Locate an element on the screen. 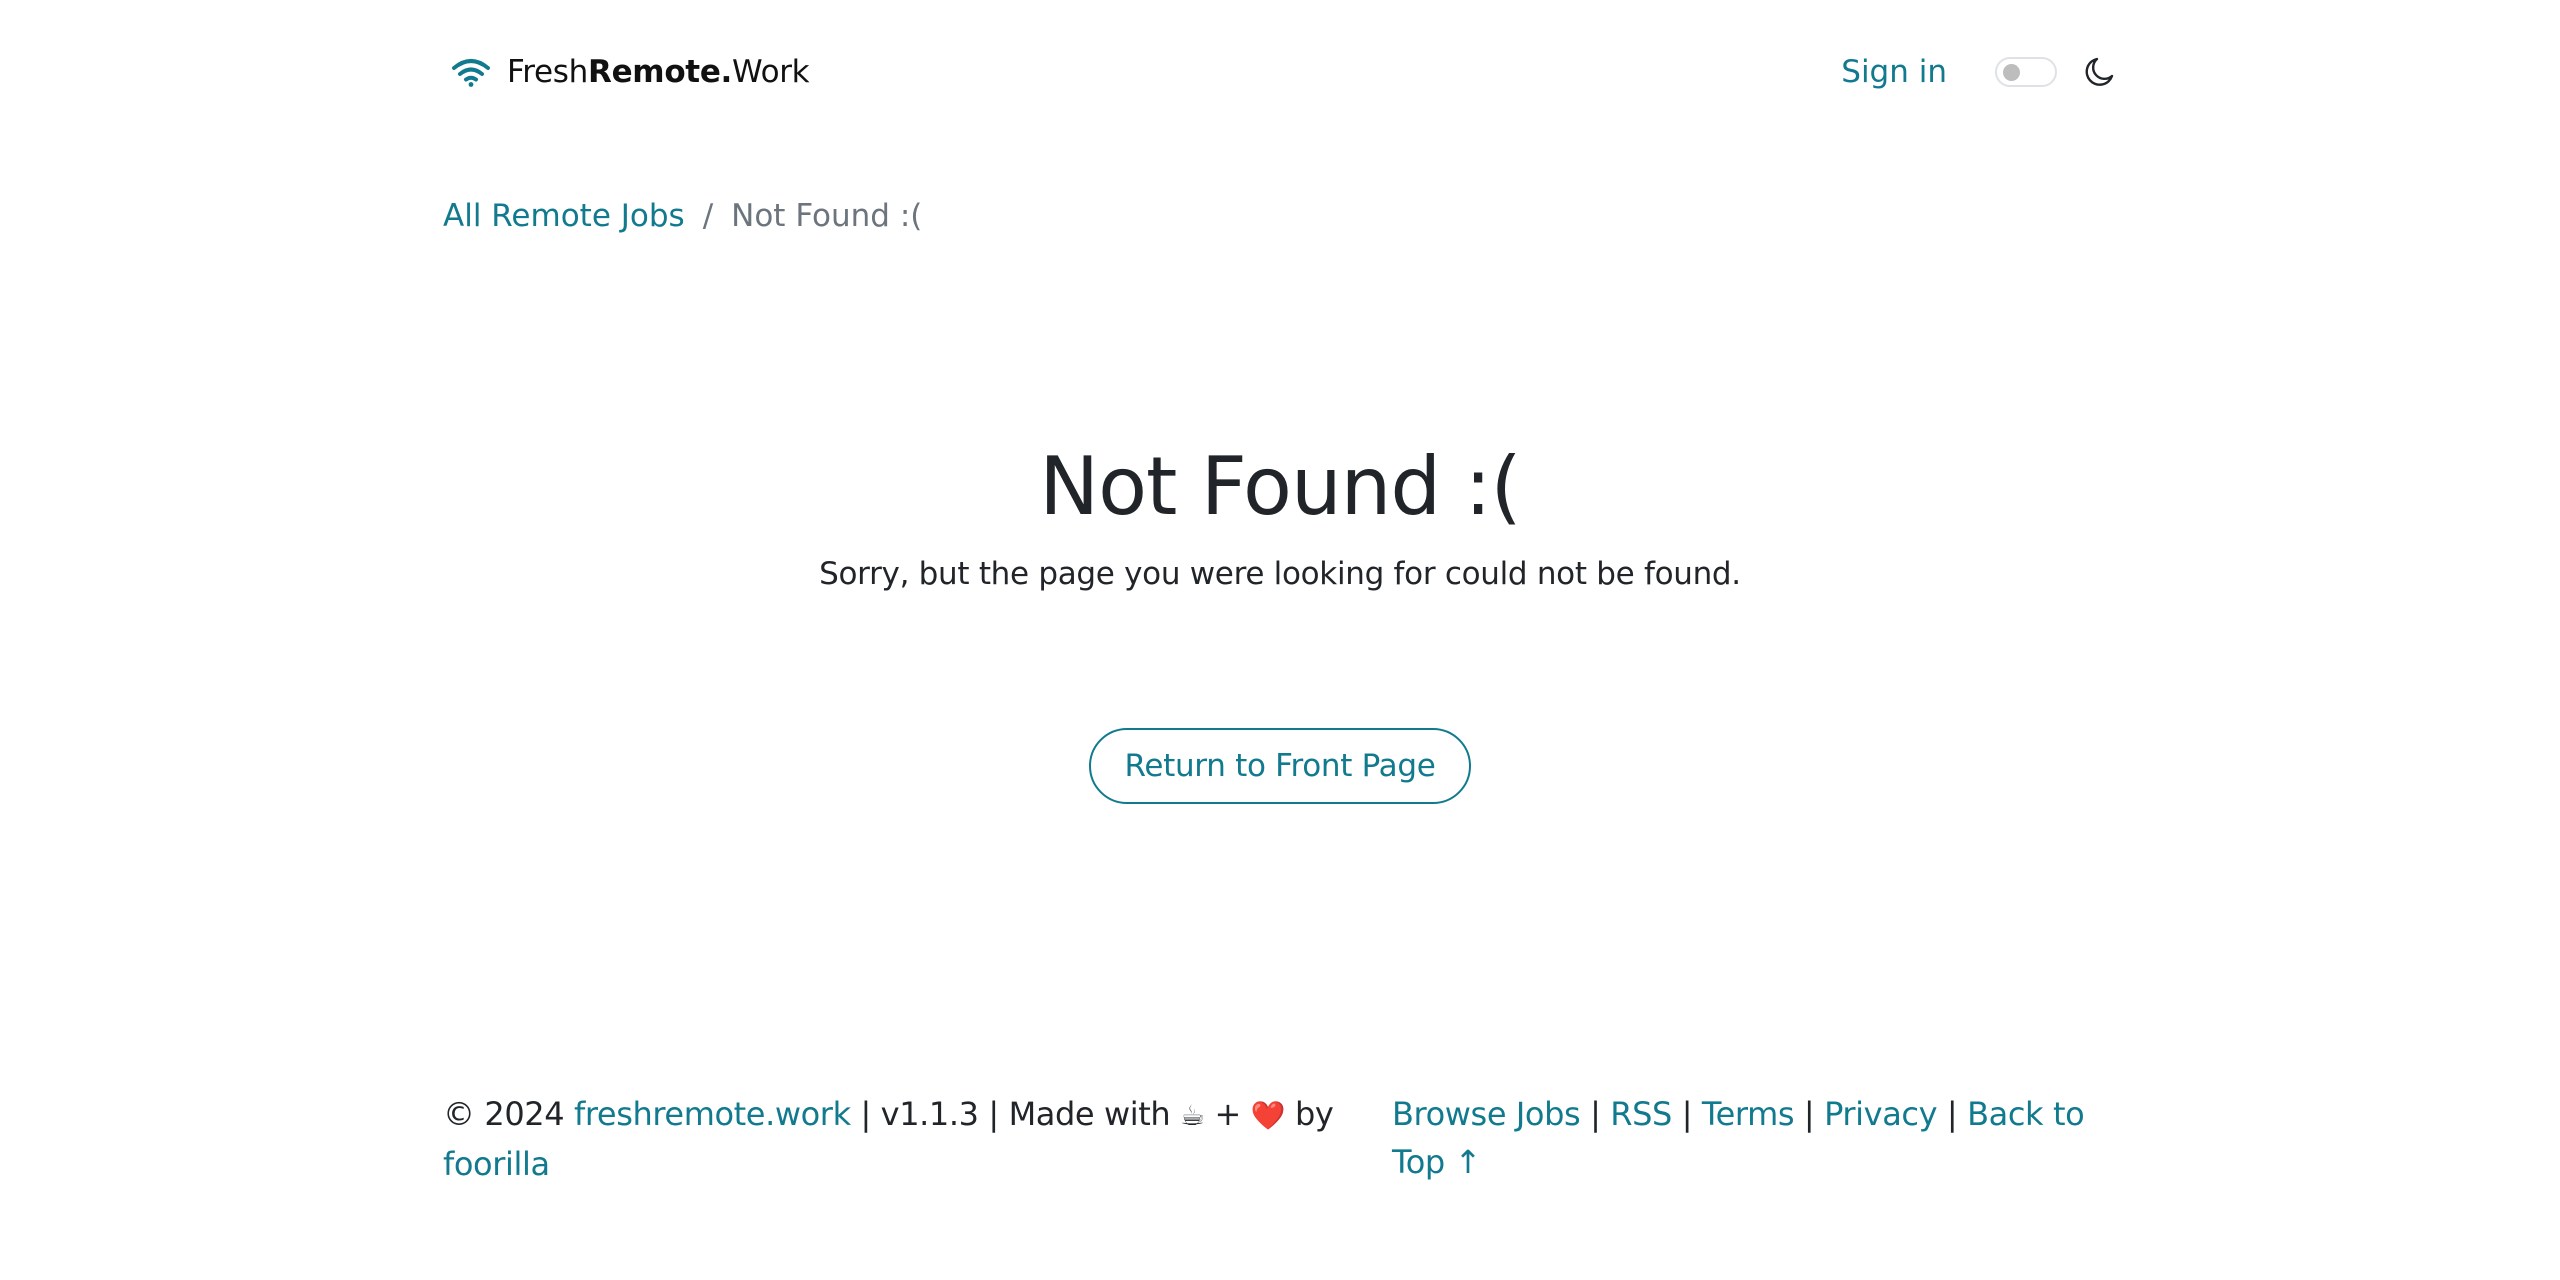 This screenshot has height=1280, width=2560. brand-logo-link: FreshRemote.Work is located at coordinates (626, 72).